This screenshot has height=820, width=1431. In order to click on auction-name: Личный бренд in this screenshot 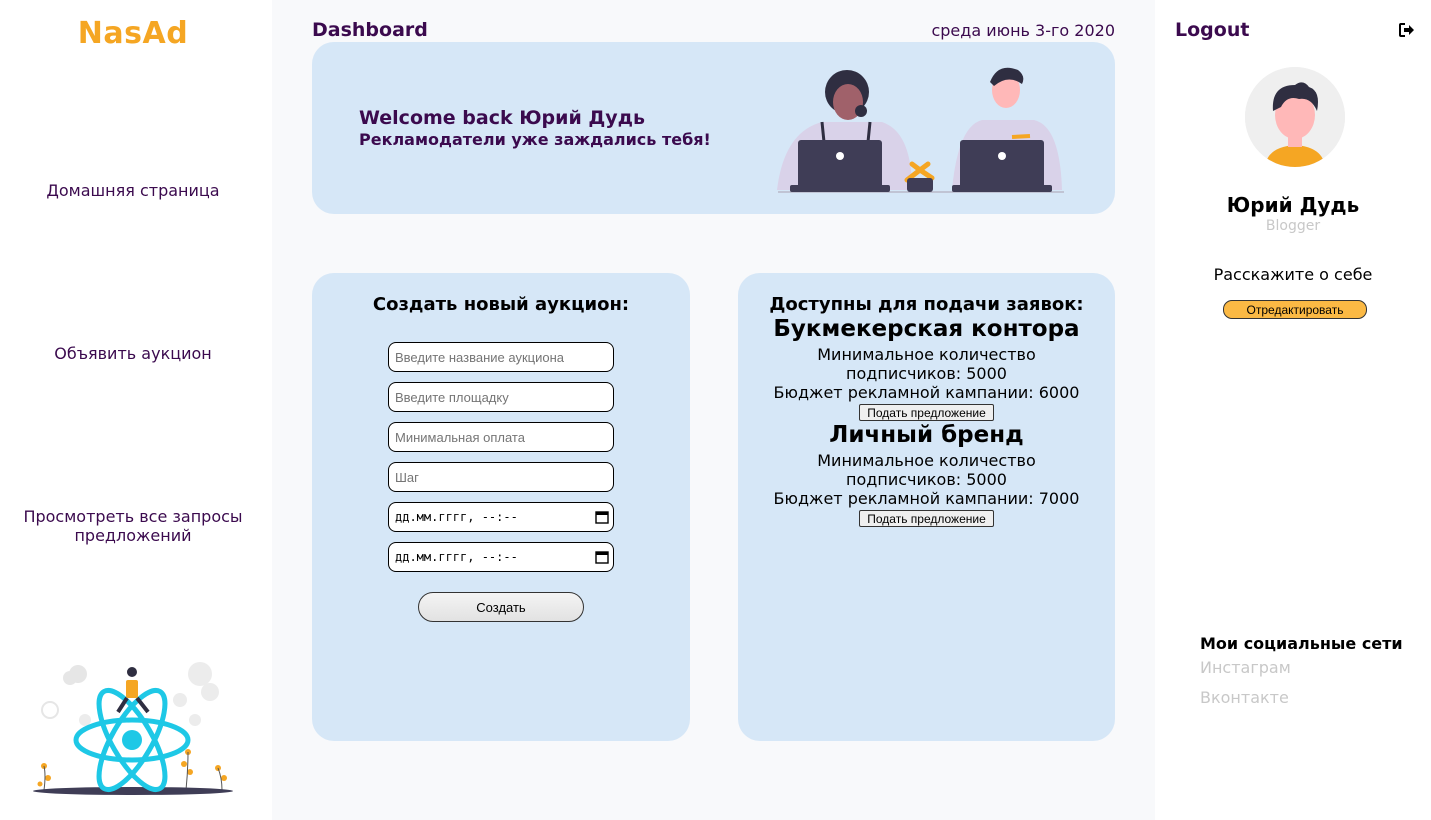, I will do `click(926, 435)`.